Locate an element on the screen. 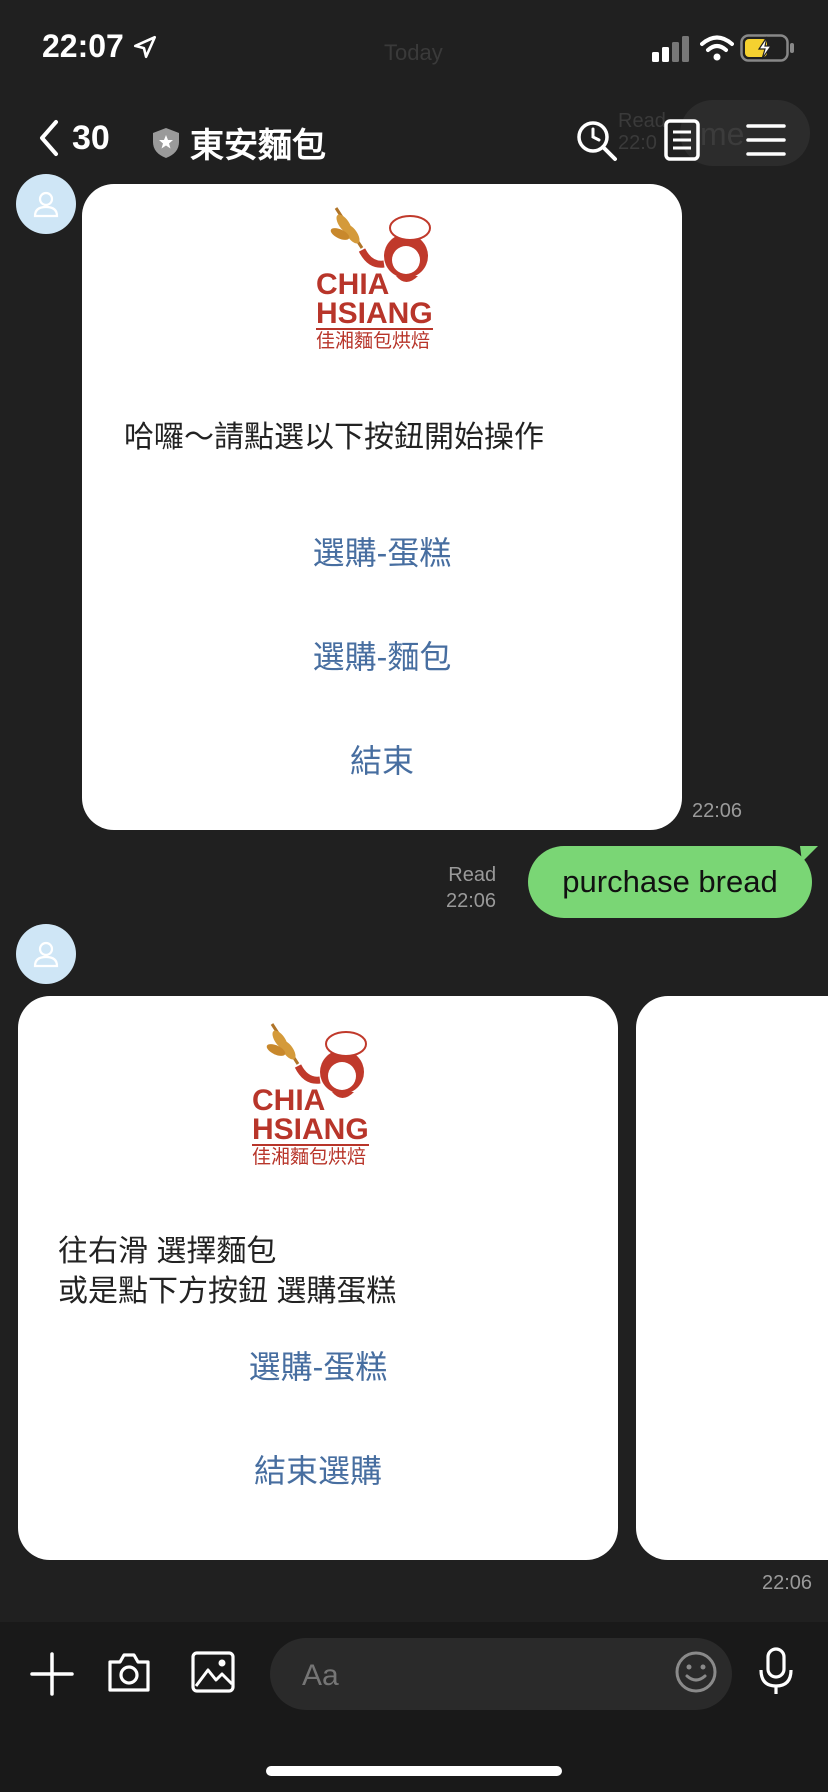 The width and height of the screenshot is (828, 1792). status-bar-time: 22:07 is located at coordinates (100, 46).